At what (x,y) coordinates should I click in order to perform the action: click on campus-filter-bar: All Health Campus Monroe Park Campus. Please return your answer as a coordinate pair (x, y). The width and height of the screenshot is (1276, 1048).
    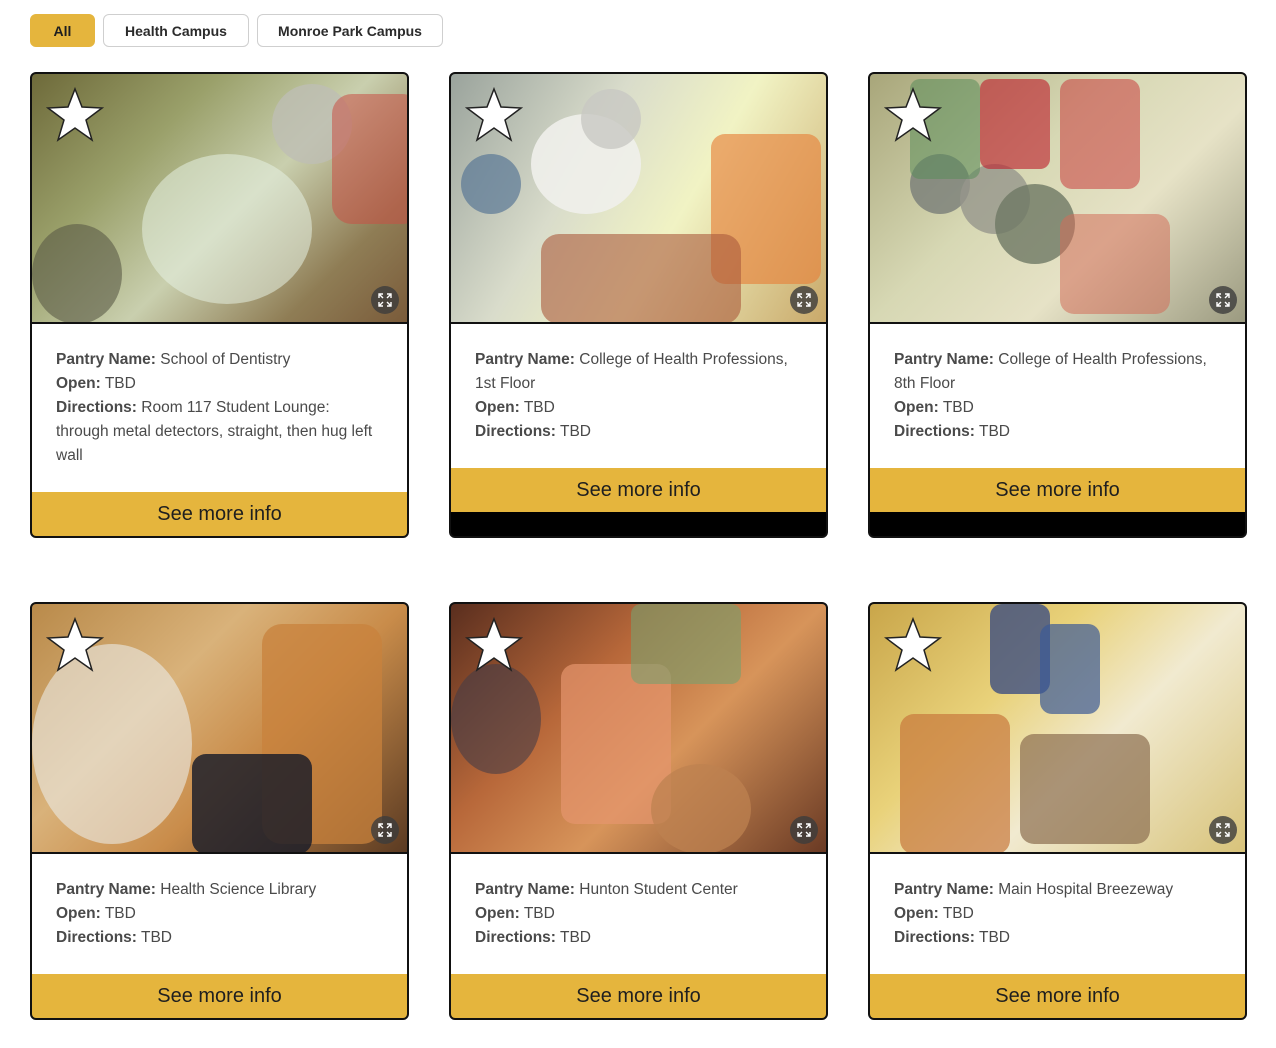
    Looking at the image, I should click on (236, 30).